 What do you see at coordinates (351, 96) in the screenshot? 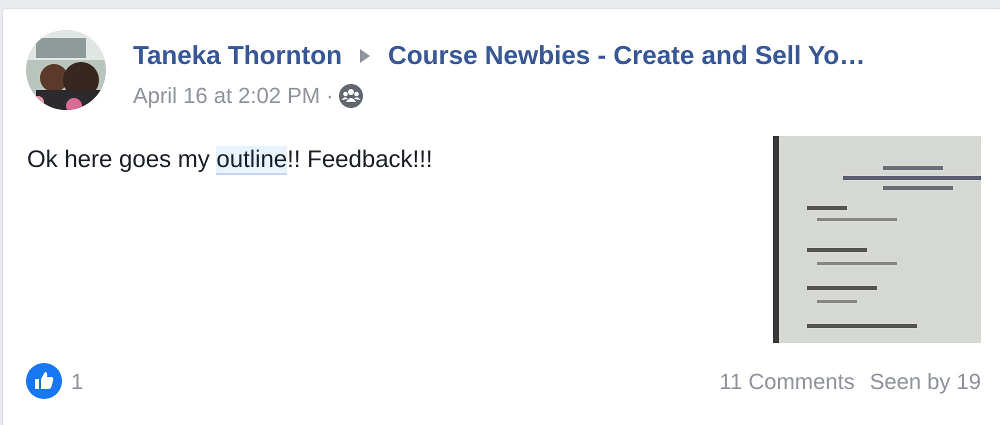
I see `group-icon` at bounding box center [351, 96].